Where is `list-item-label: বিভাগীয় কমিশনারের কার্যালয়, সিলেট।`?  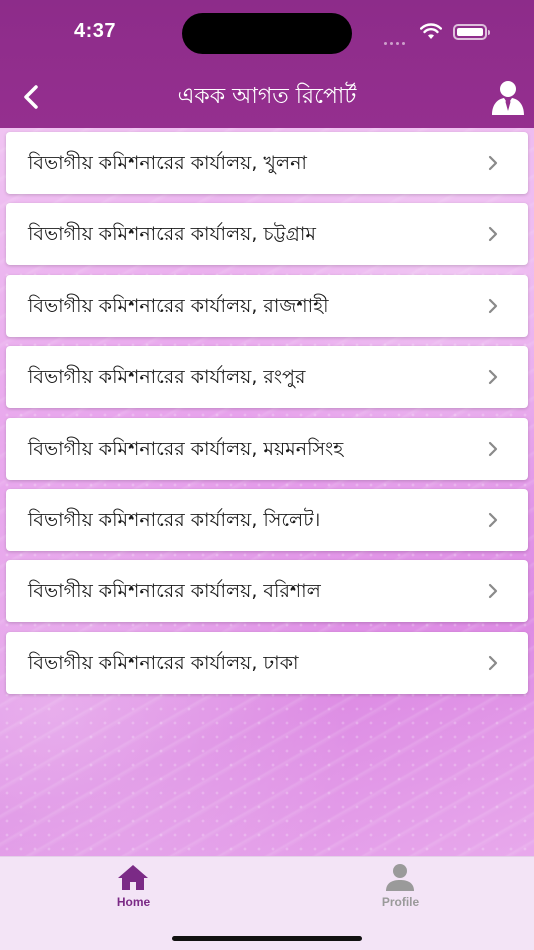
list-item-label: বিভাগীয় কমিশনারের কার্যালয়, সিলেট। is located at coordinates (174, 519).